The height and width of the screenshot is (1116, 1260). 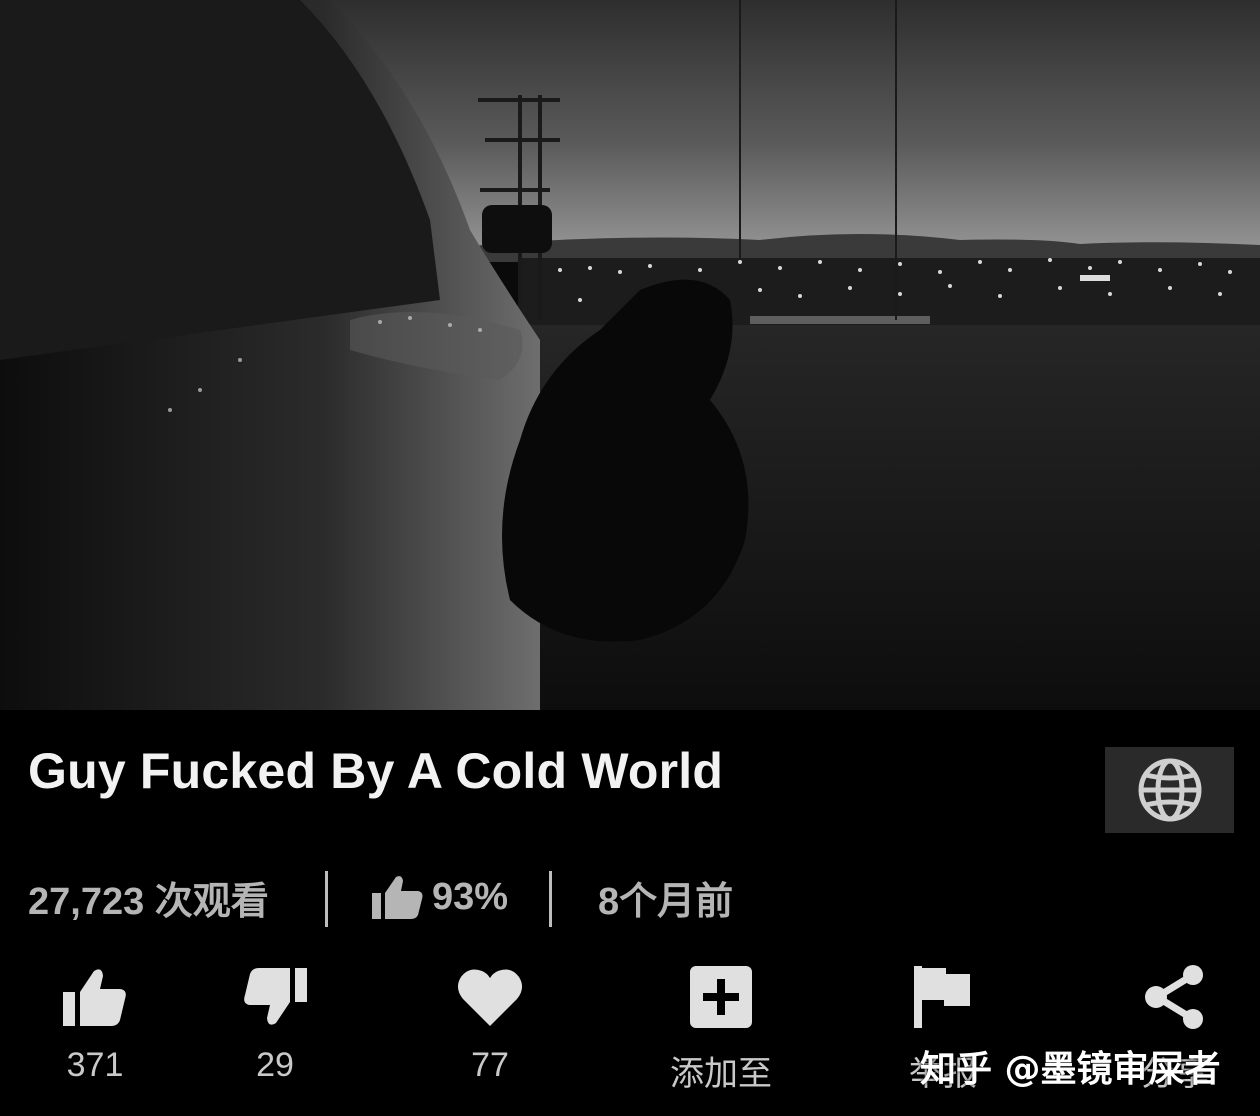 I want to click on video-title: Guy Fucked By A Cold World, so click(x=376, y=771).